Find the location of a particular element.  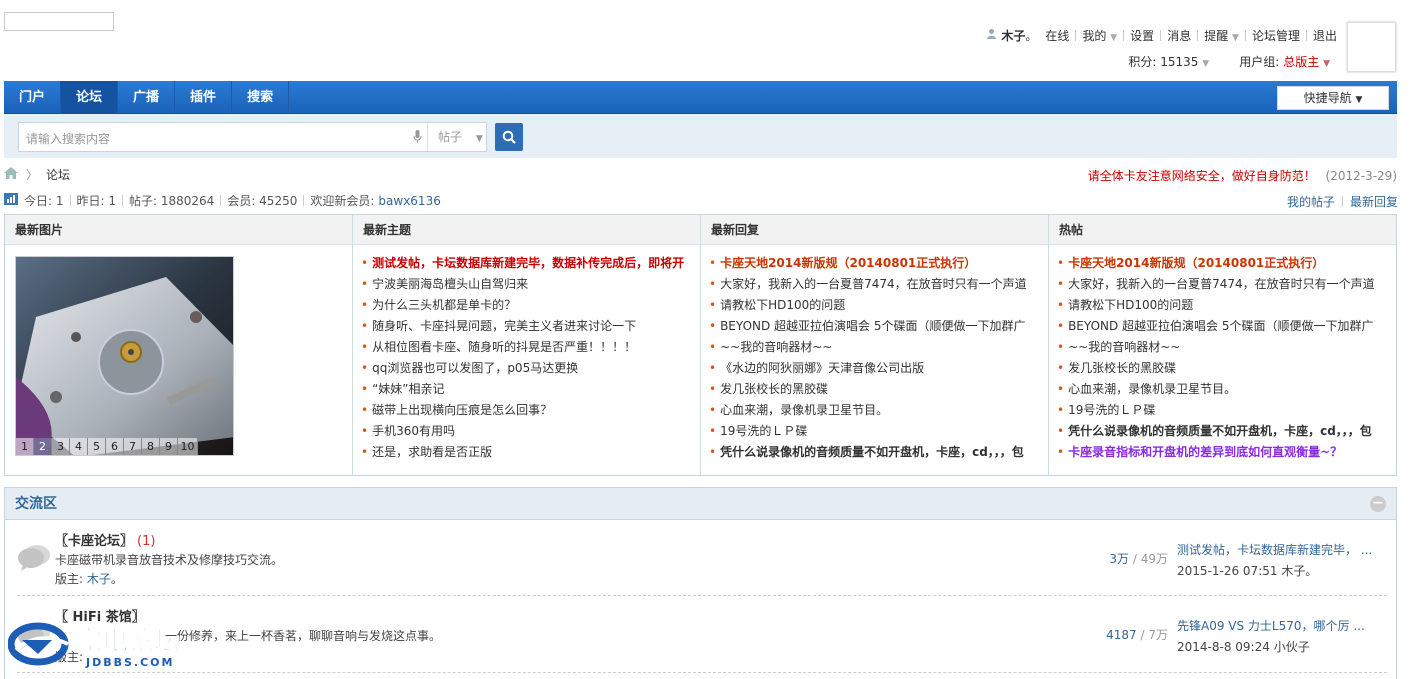

stat-members: 会员: 45250 is located at coordinates (262, 201).